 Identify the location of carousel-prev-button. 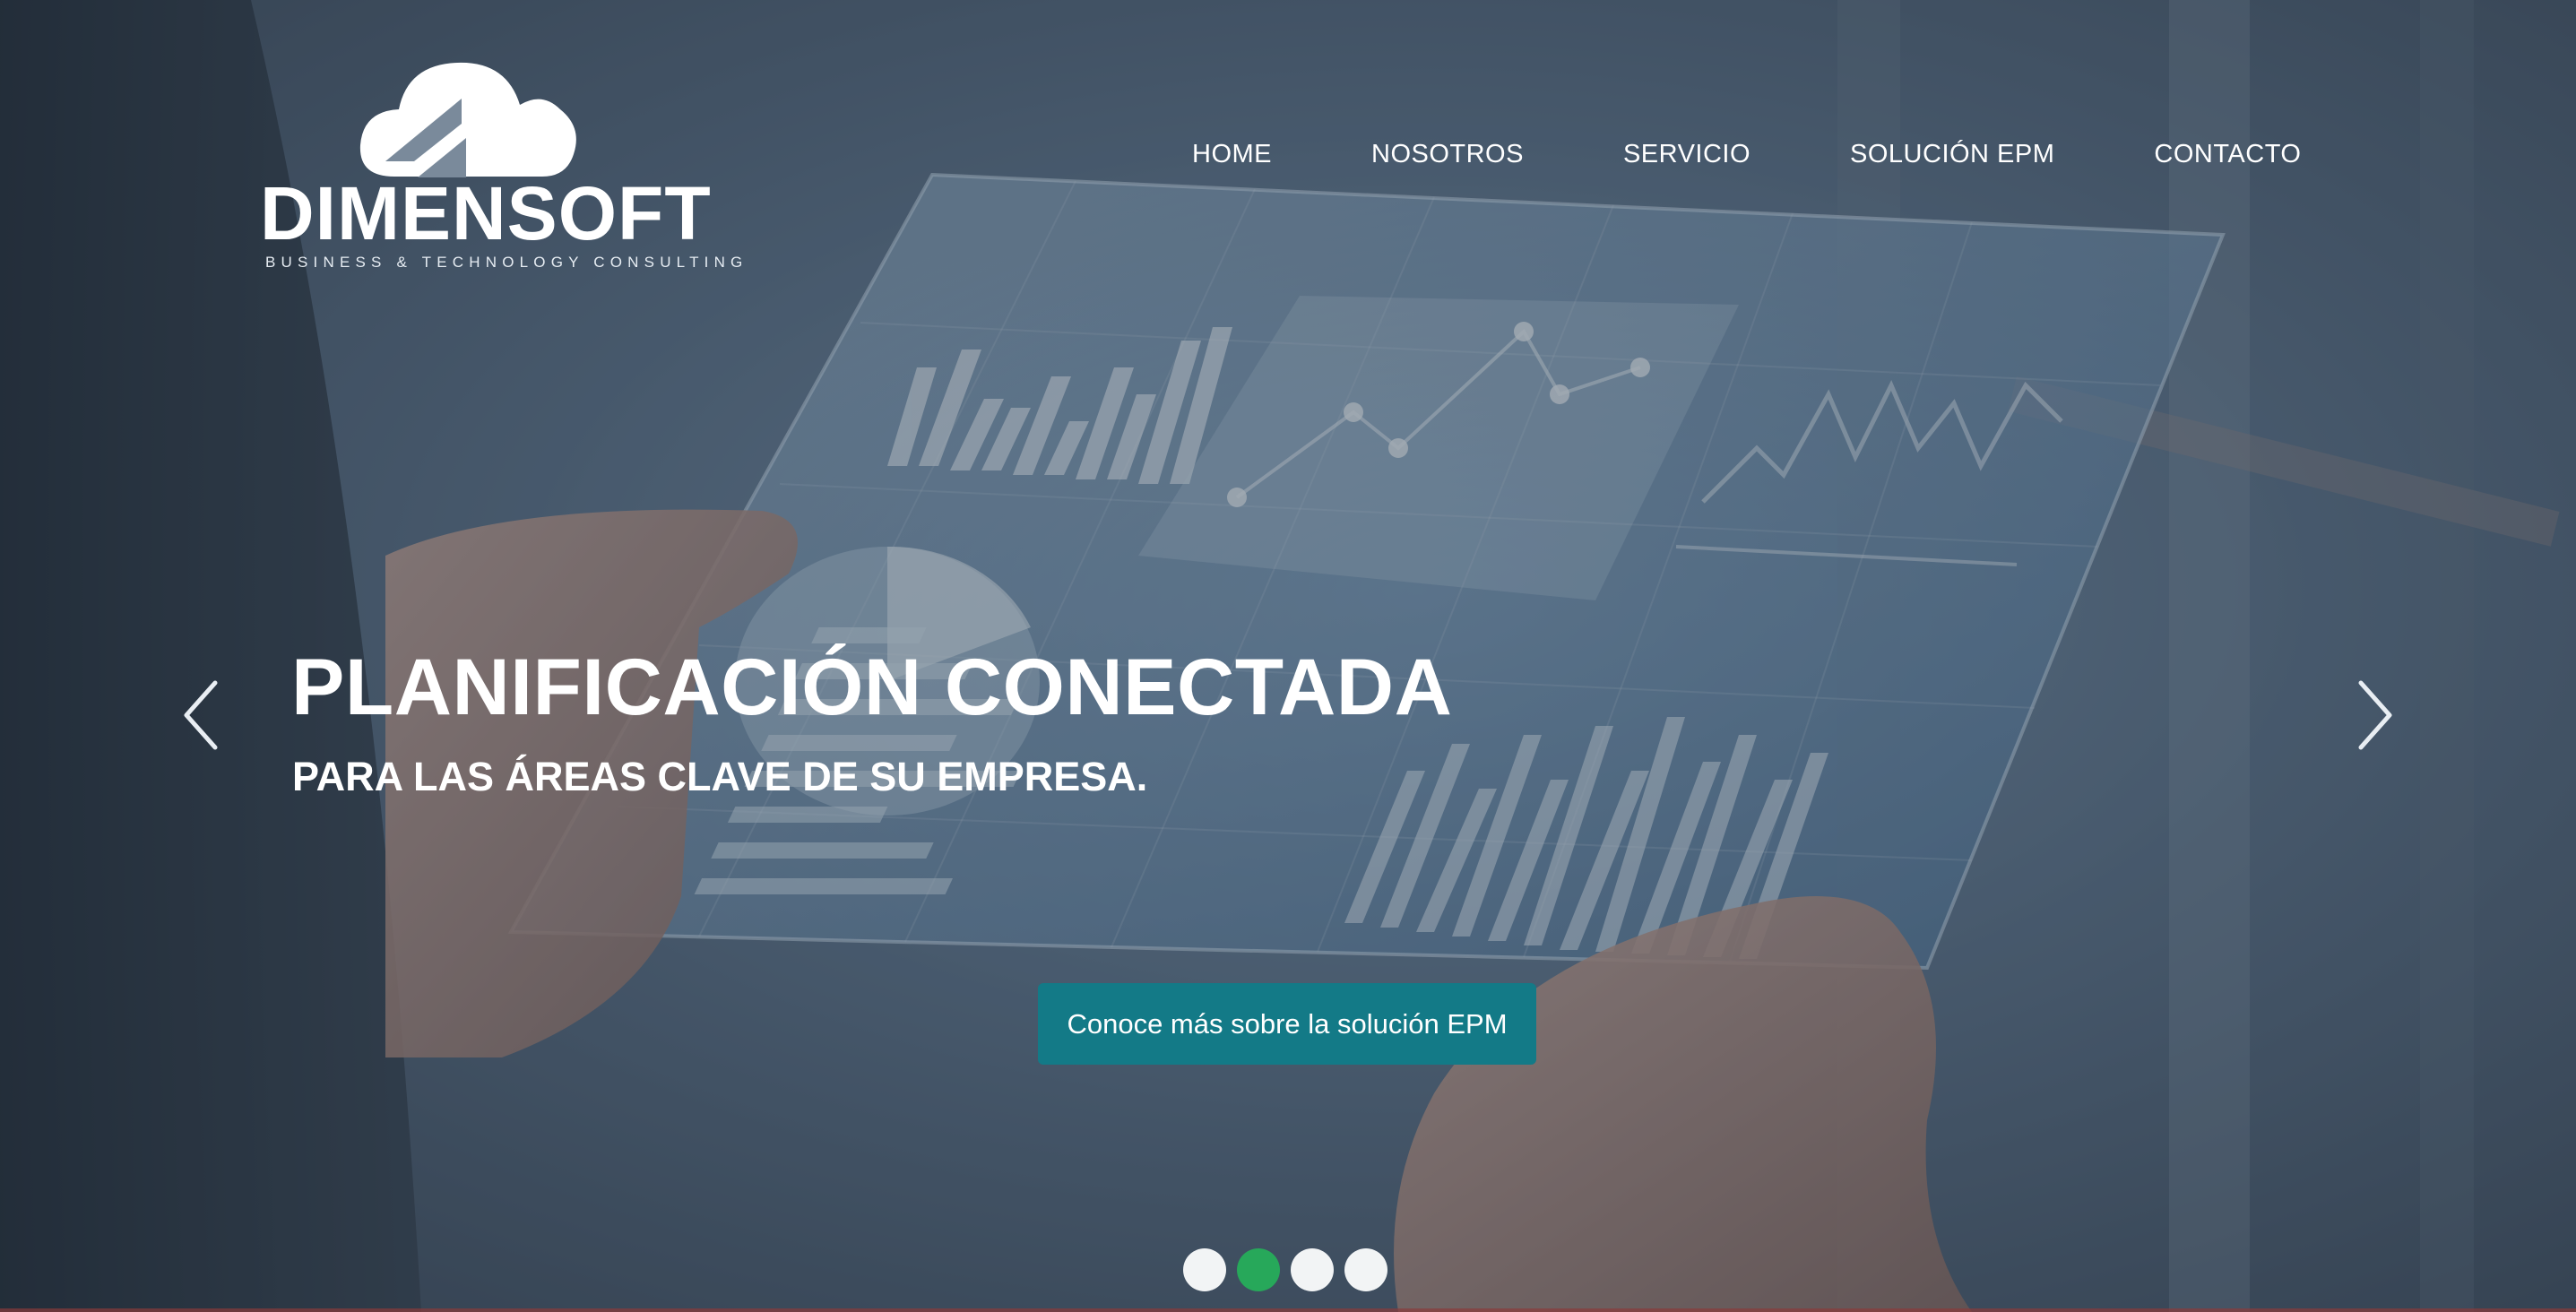
(202, 716).